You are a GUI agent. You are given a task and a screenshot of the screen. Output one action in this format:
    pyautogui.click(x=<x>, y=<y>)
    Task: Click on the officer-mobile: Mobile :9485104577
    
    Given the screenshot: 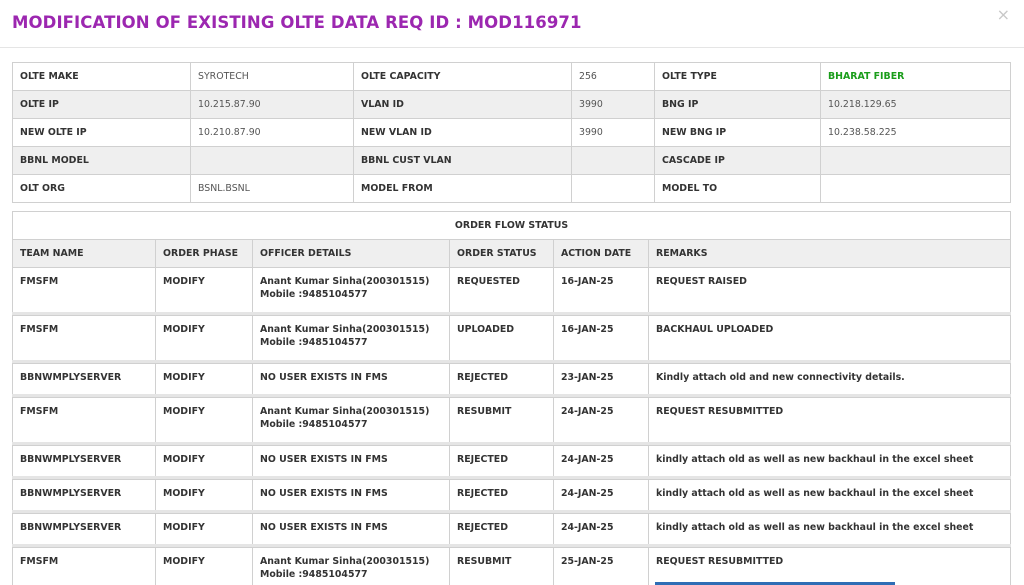 What is the action you would take?
    pyautogui.click(x=314, y=424)
    